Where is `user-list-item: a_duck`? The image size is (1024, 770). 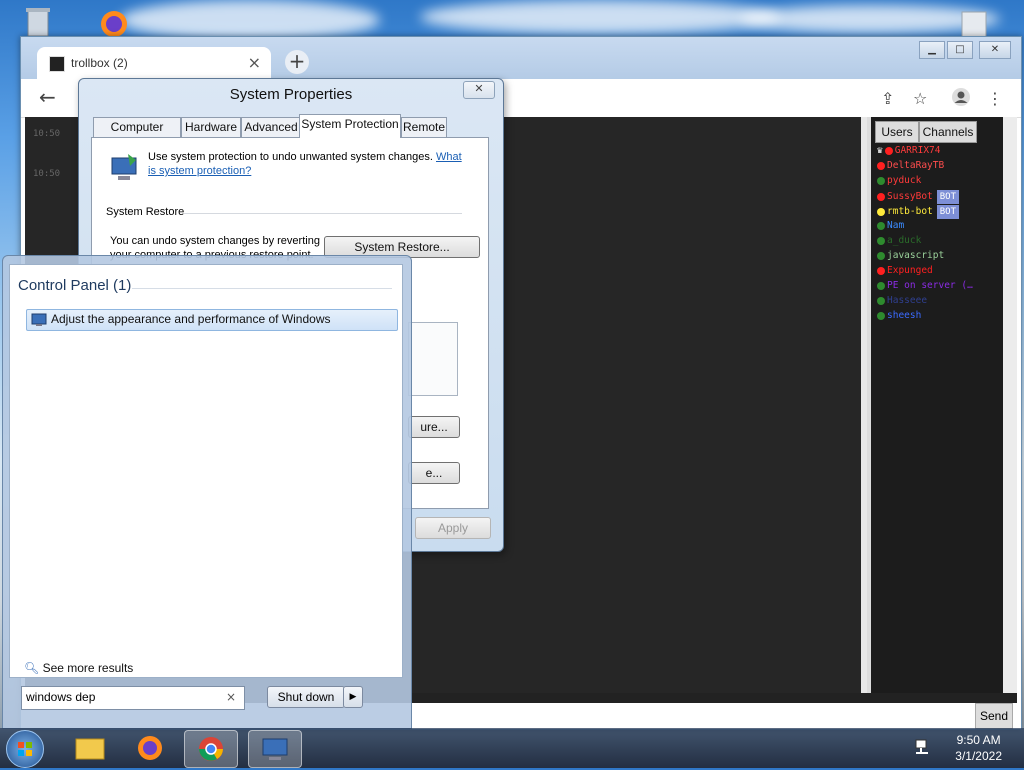 user-list-item: a_duck is located at coordinates (899, 240).